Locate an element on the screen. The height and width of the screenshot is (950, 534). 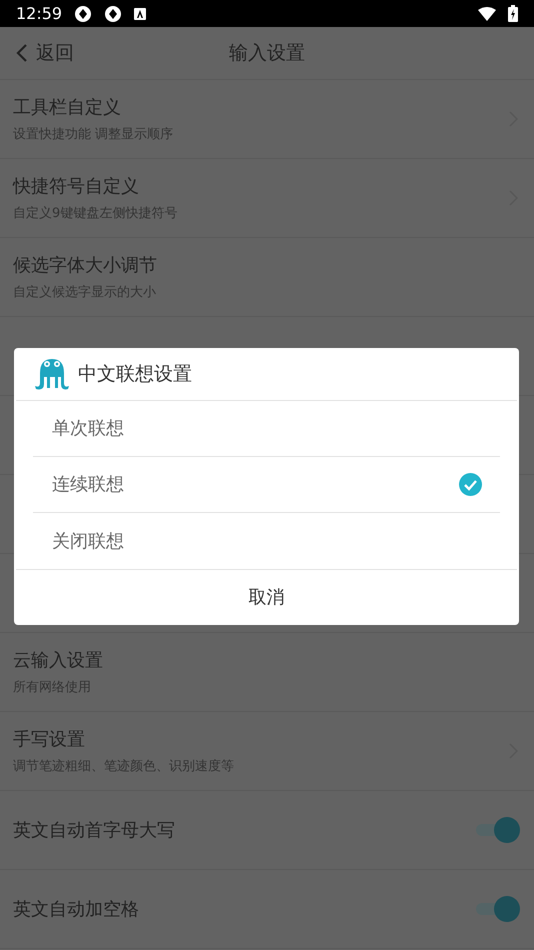
setting-title: 云输入设置 is located at coordinates (58, 660).